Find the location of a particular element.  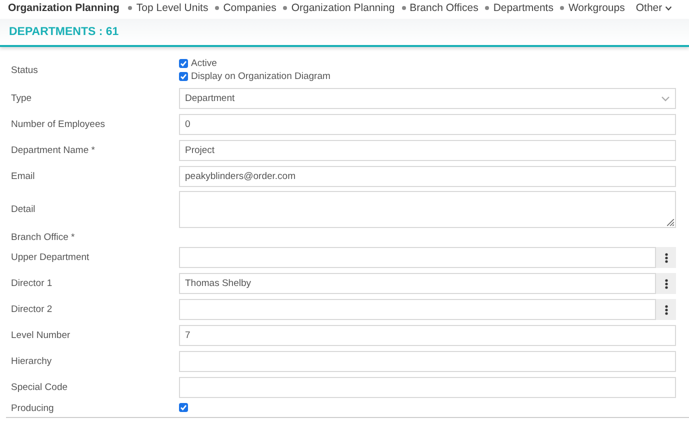

field-label: Detail is located at coordinates (23, 209).